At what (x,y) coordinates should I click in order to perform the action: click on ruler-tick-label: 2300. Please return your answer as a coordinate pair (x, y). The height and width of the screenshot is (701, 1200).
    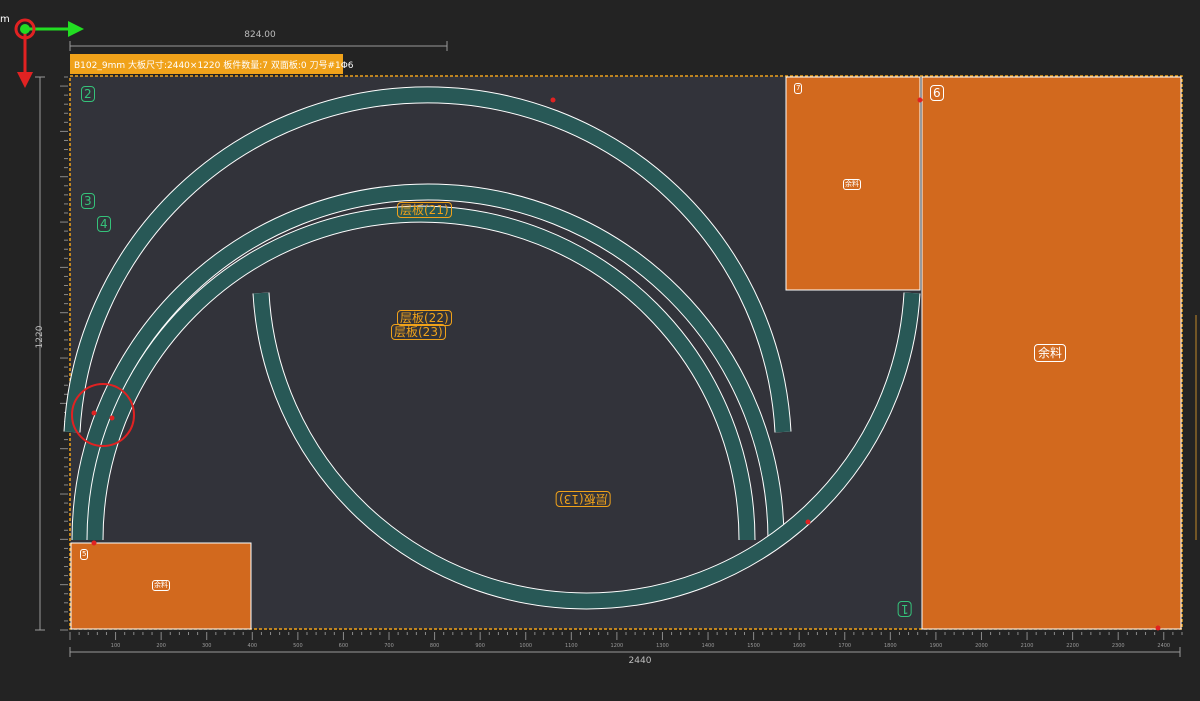
    Looking at the image, I should click on (1118, 646).